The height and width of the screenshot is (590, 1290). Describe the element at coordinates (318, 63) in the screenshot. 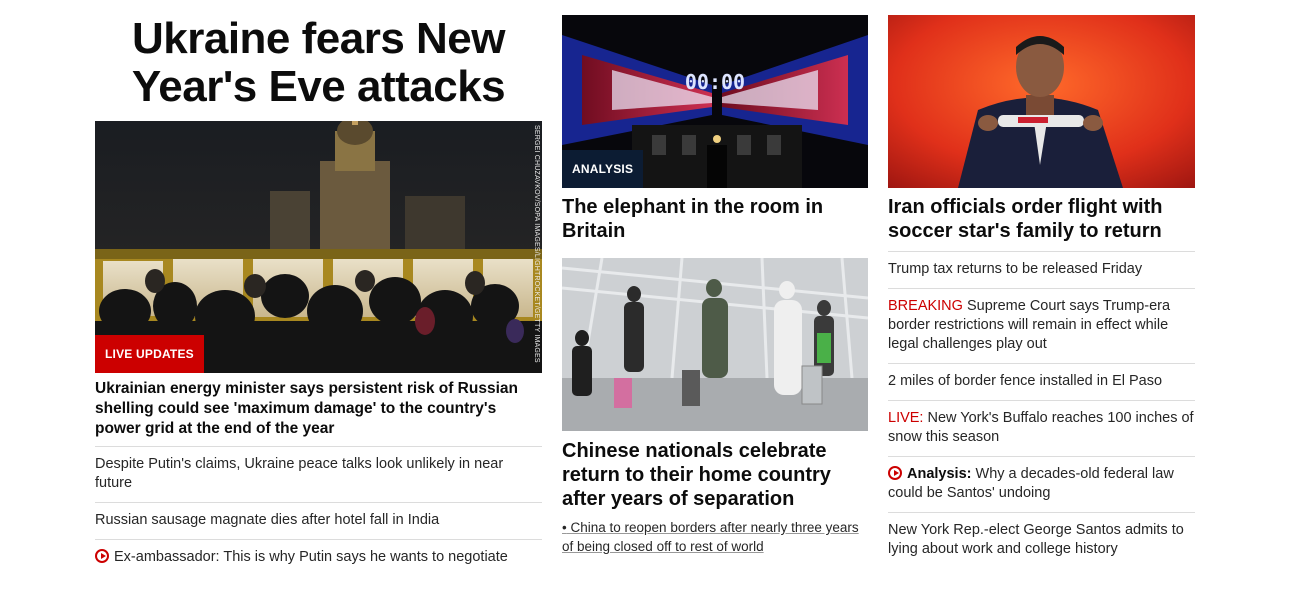

I see `lead-title: Ukraine fears New Year's Eve attacks` at that location.